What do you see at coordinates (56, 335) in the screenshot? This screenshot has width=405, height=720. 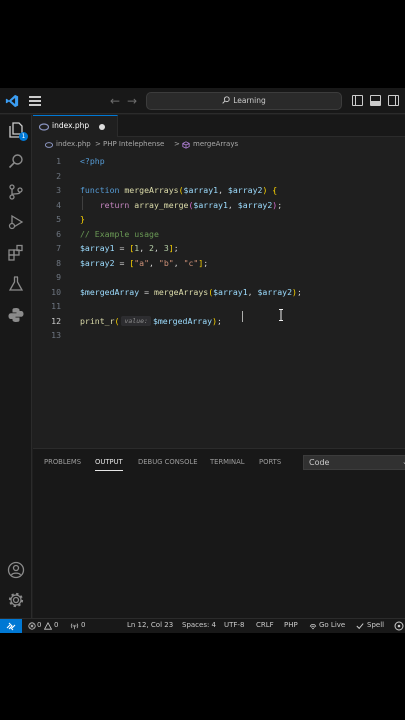 I see `line-number: 13` at bounding box center [56, 335].